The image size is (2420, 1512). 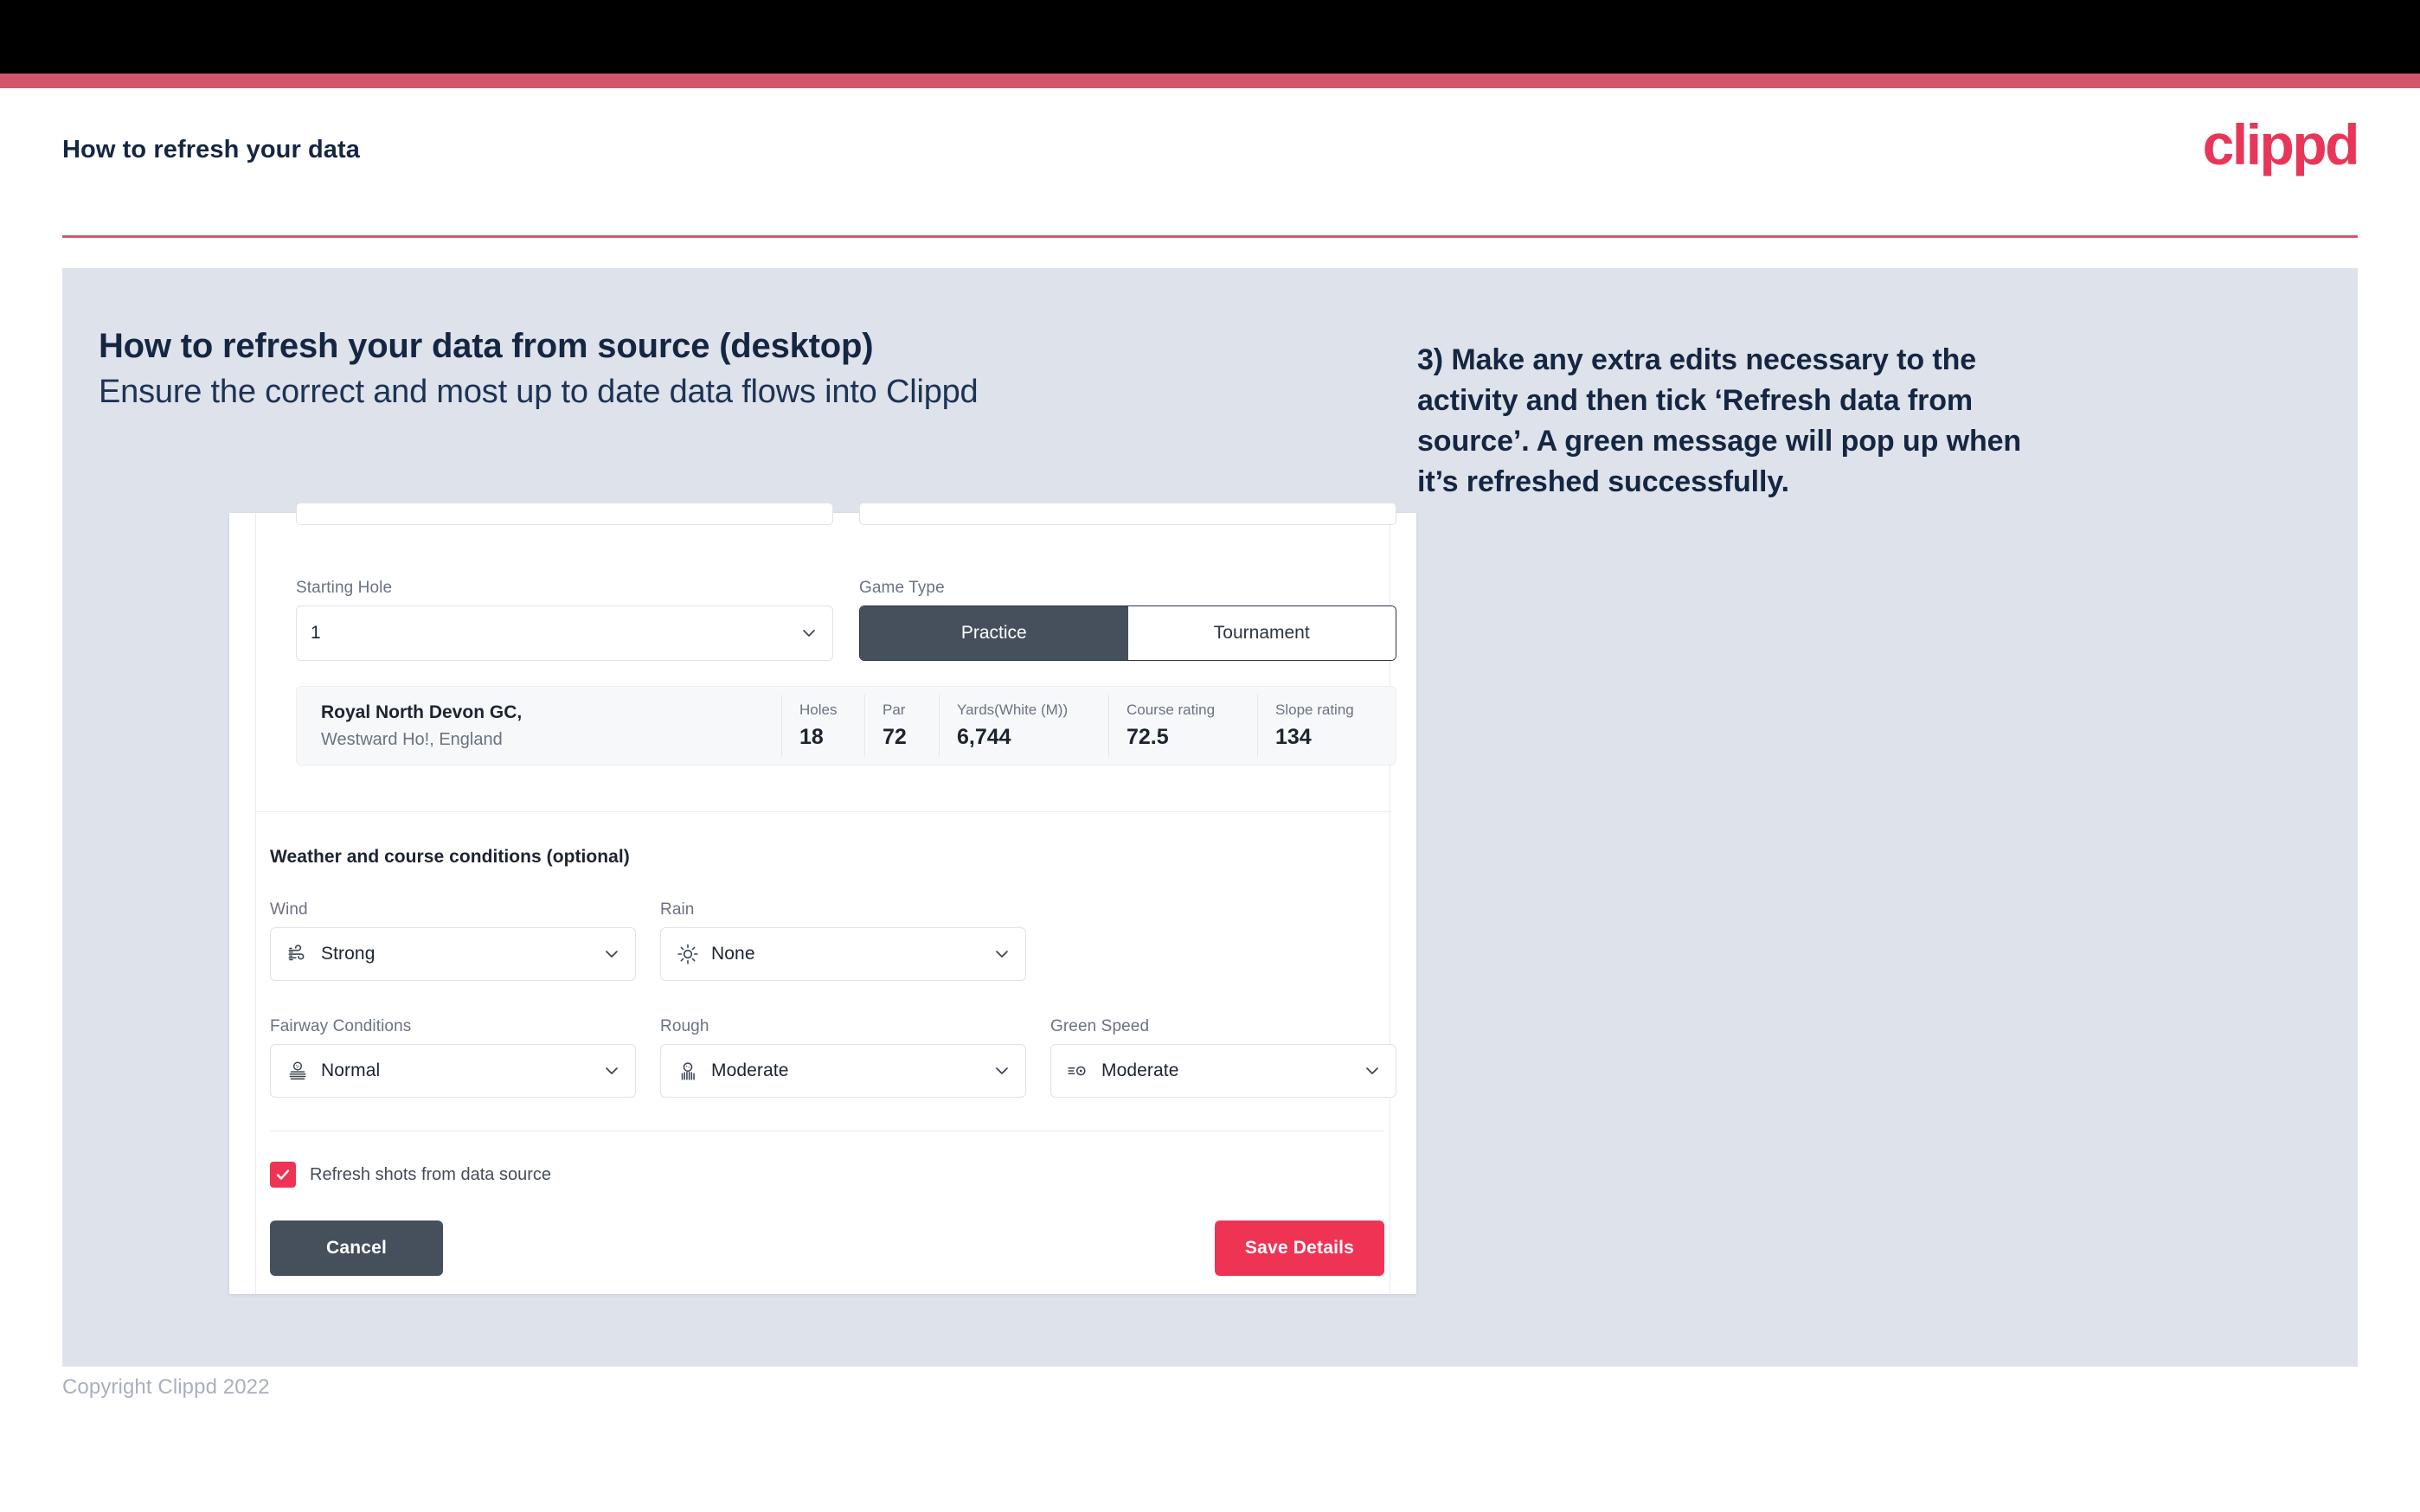 What do you see at coordinates (348, 954) in the screenshot?
I see `wind-value: Strong` at bounding box center [348, 954].